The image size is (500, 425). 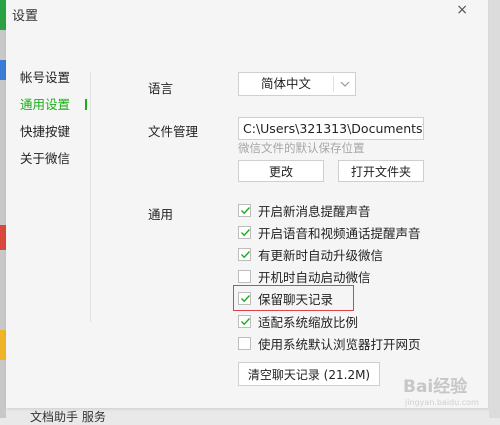 What do you see at coordinates (293, 298) in the screenshot?
I see `annotation-highlight-box` at bounding box center [293, 298].